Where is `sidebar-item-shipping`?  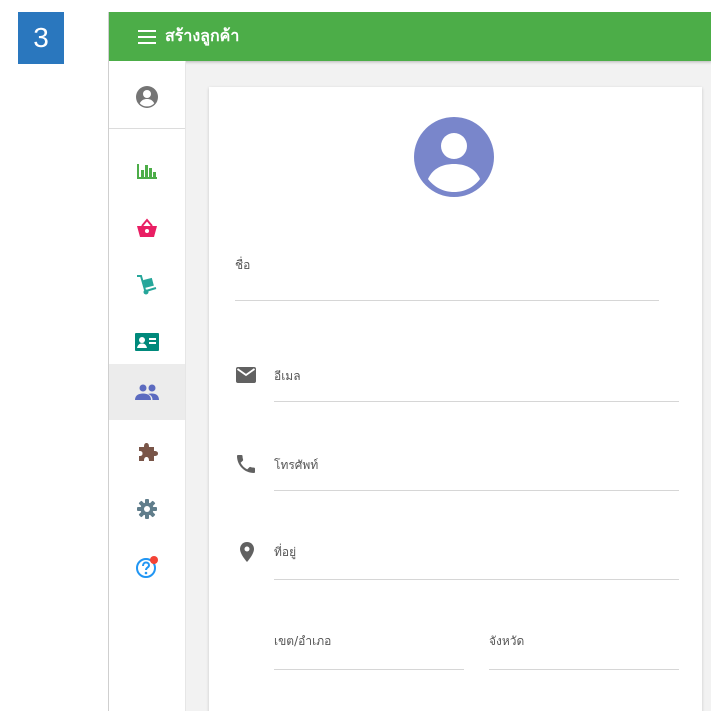
sidebar-item-shipping is located at coordinates (147, 285).